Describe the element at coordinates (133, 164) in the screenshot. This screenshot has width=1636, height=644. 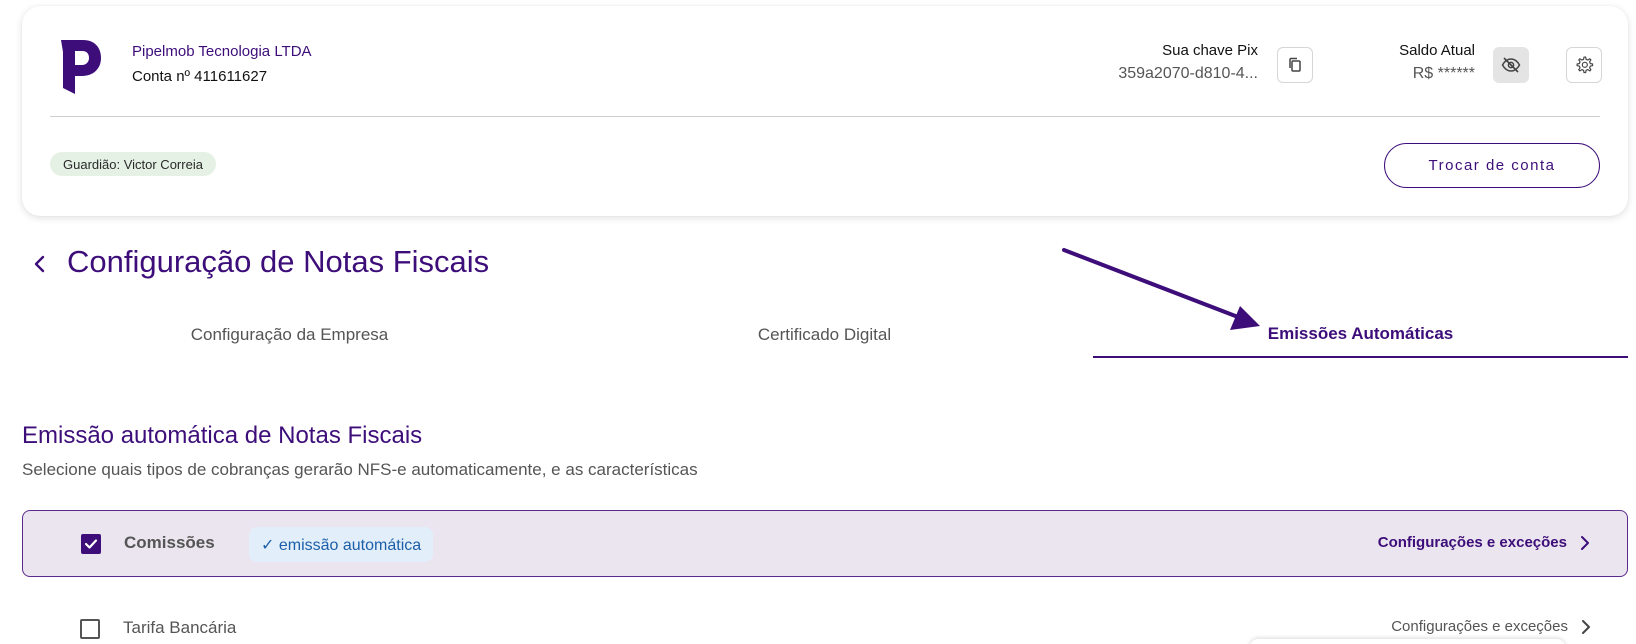
I see `guardian-badge: Guardião: Victor Correia` at that location.